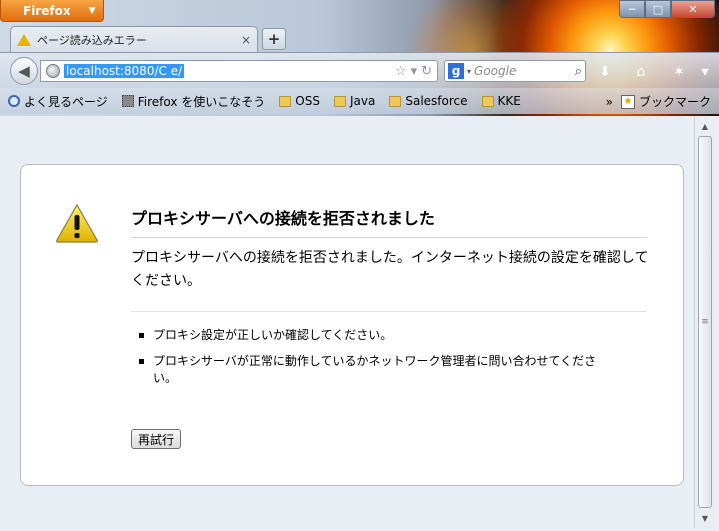  I want to click on bookmark-label: OSS, so click(307, 101).